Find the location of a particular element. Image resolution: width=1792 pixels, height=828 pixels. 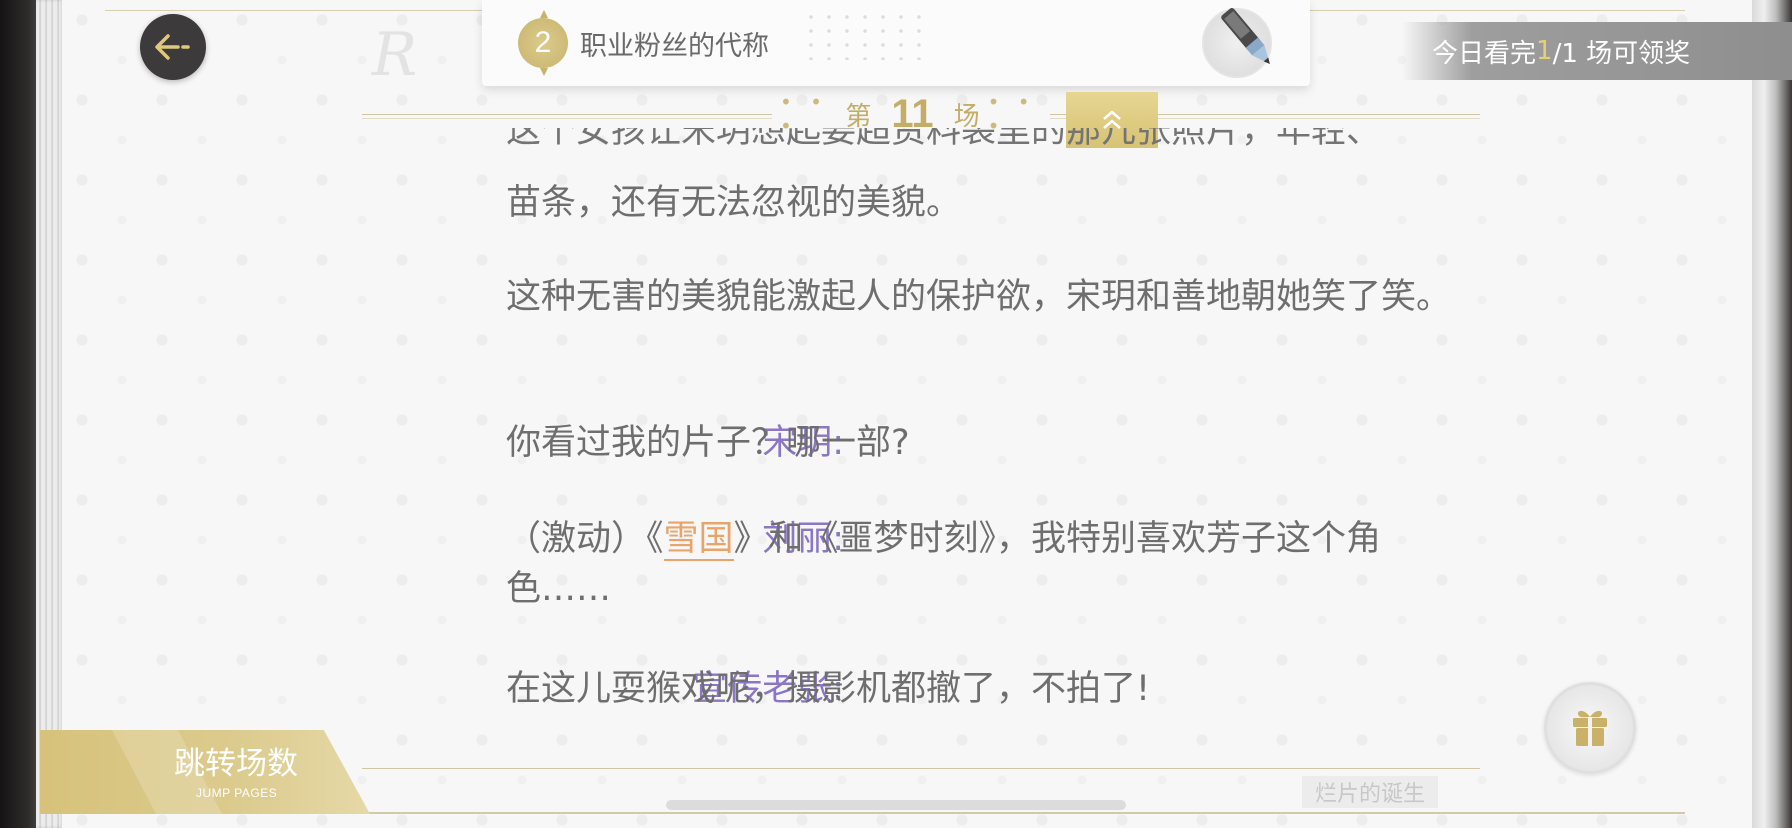

gift-button is located at coordinates (1590, 728).